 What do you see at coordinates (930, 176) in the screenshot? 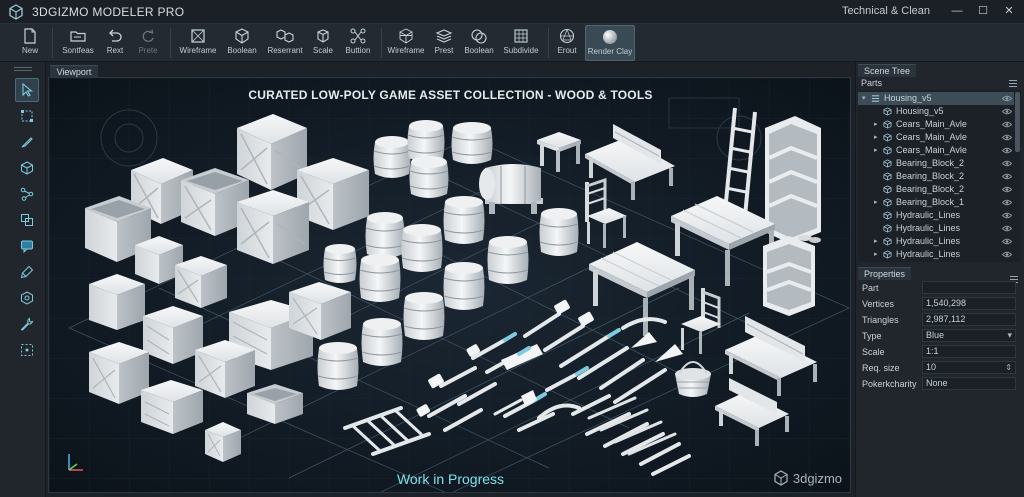
I see `tree-item-label: Bearing_Block_2` at bounding box center [930, 176].